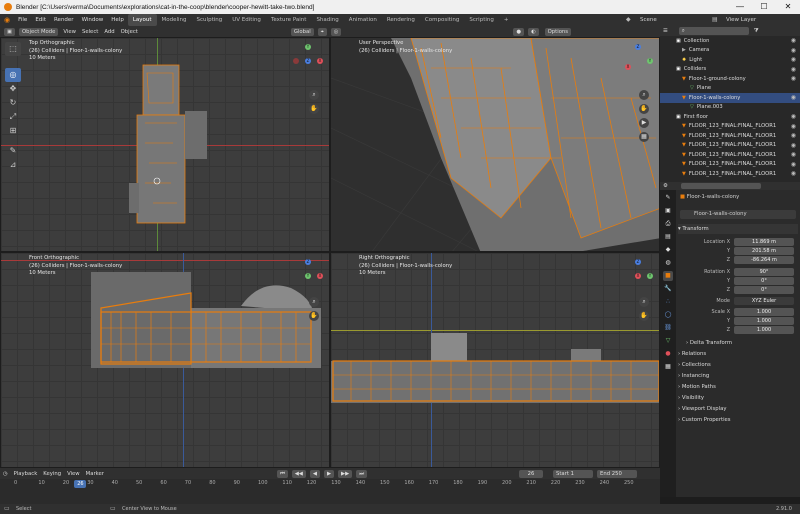 Image resolution: width=800 pixels, height=514 pixels. Describe the element at coordinates (730, 89) in the screenshot. I see `outliner-row-plane: ▽ Plane` at that location.